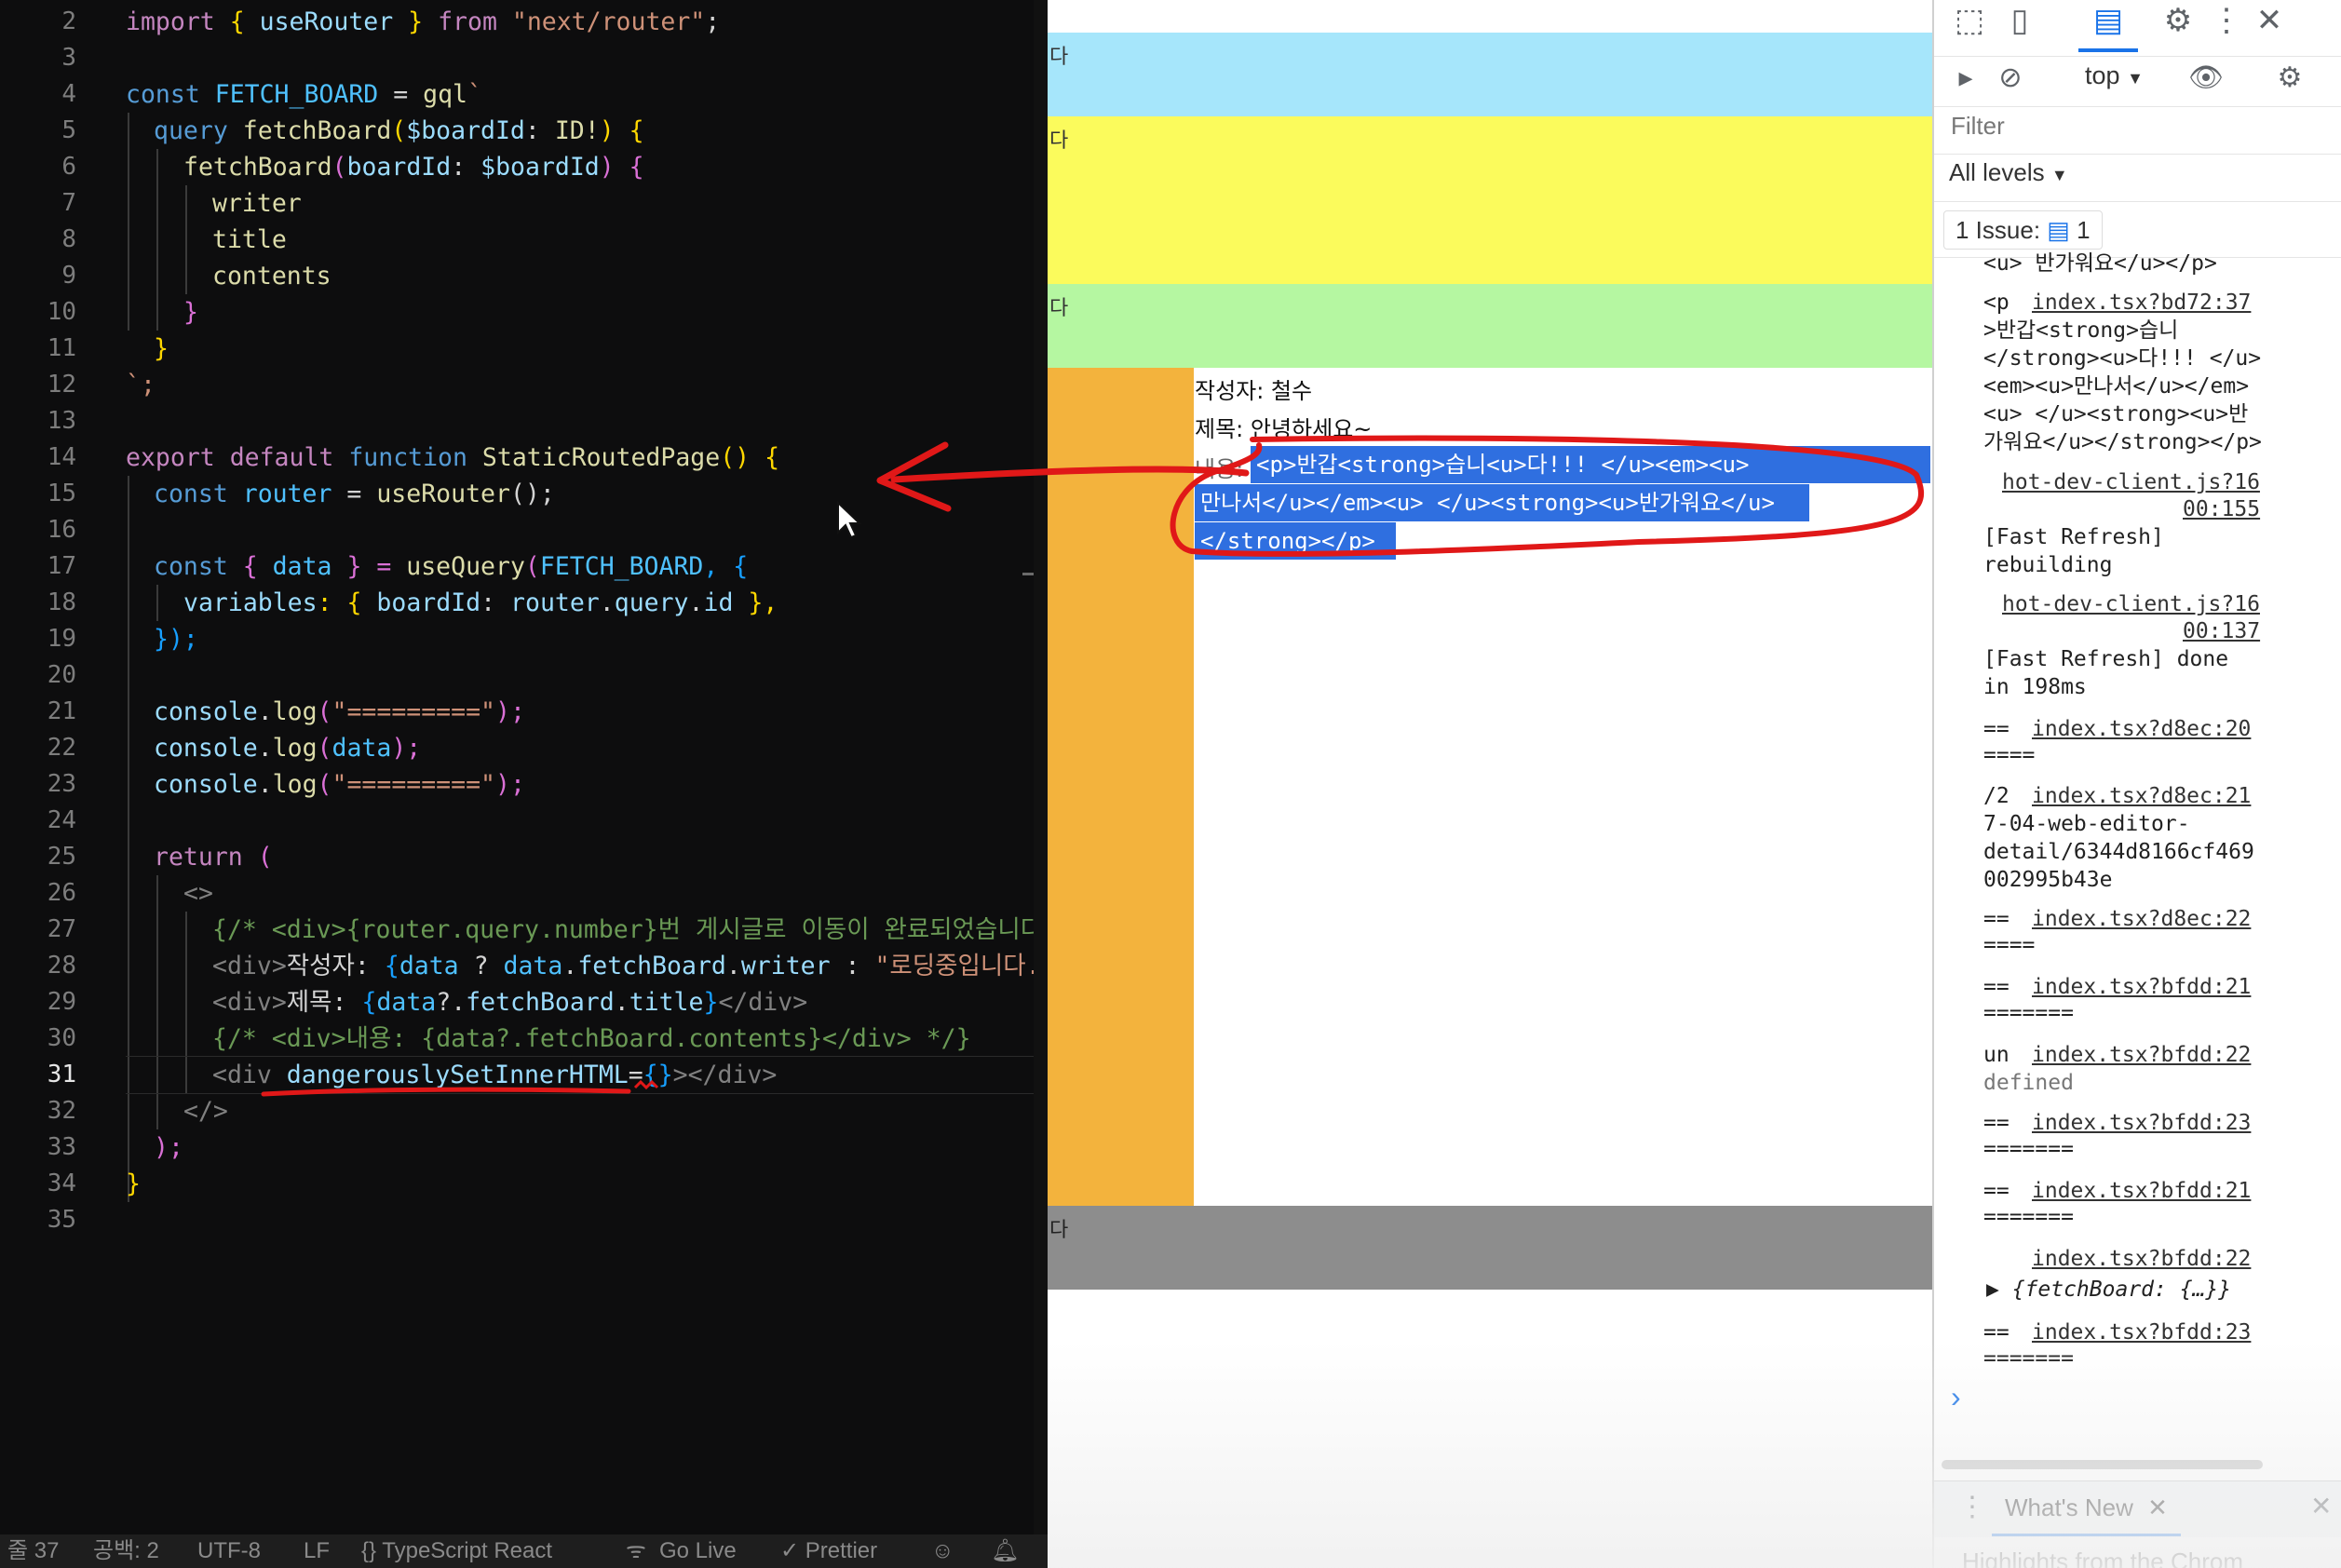 This screenshot has width=2341, height=1568. I want to click on underline-annotation, so click(446, 1092).